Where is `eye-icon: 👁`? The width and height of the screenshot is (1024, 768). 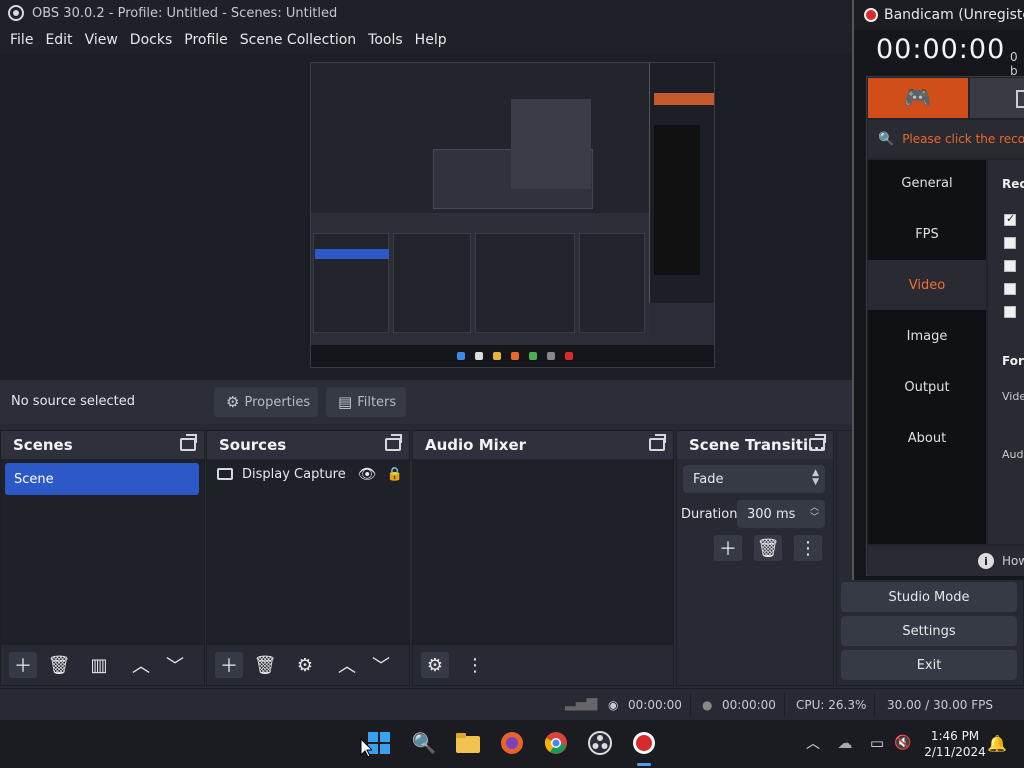 eye-icon: 👁 is located at coordinates (367, 474).